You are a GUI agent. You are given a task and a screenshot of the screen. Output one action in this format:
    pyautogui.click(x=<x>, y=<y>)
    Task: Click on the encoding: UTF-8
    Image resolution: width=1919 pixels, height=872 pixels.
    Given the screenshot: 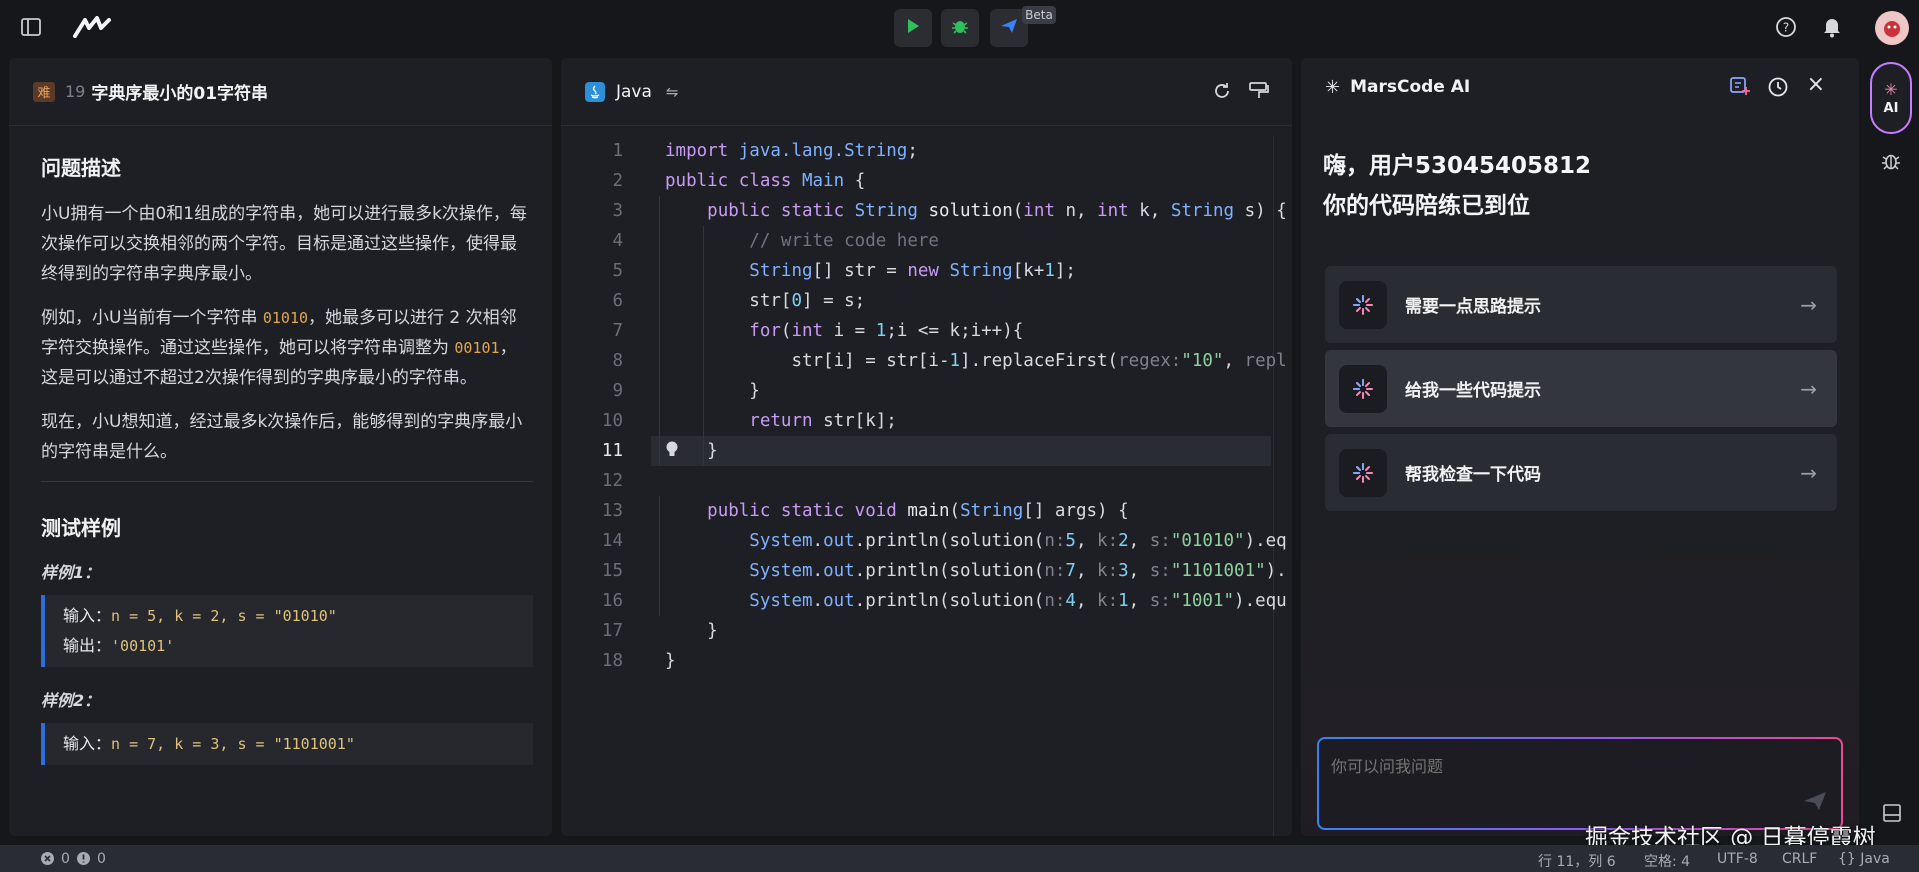 What is the action you would take?
    pyautogui.click(x=1737, y=859)
    